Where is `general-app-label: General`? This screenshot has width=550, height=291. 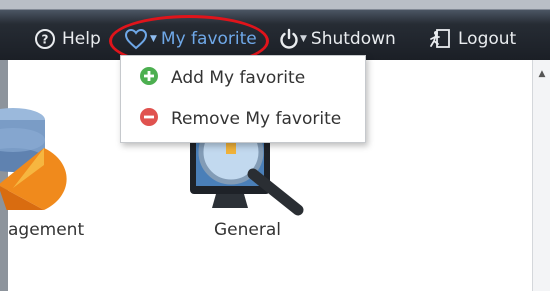 general-app-label: General is located at coordinates (247, 230).